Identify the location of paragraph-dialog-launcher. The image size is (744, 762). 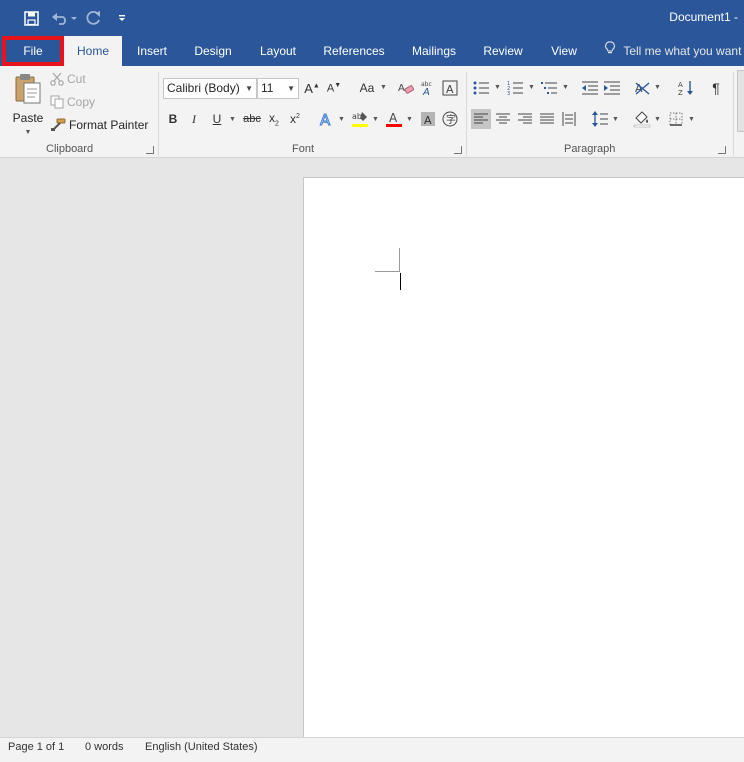
(722, 150).